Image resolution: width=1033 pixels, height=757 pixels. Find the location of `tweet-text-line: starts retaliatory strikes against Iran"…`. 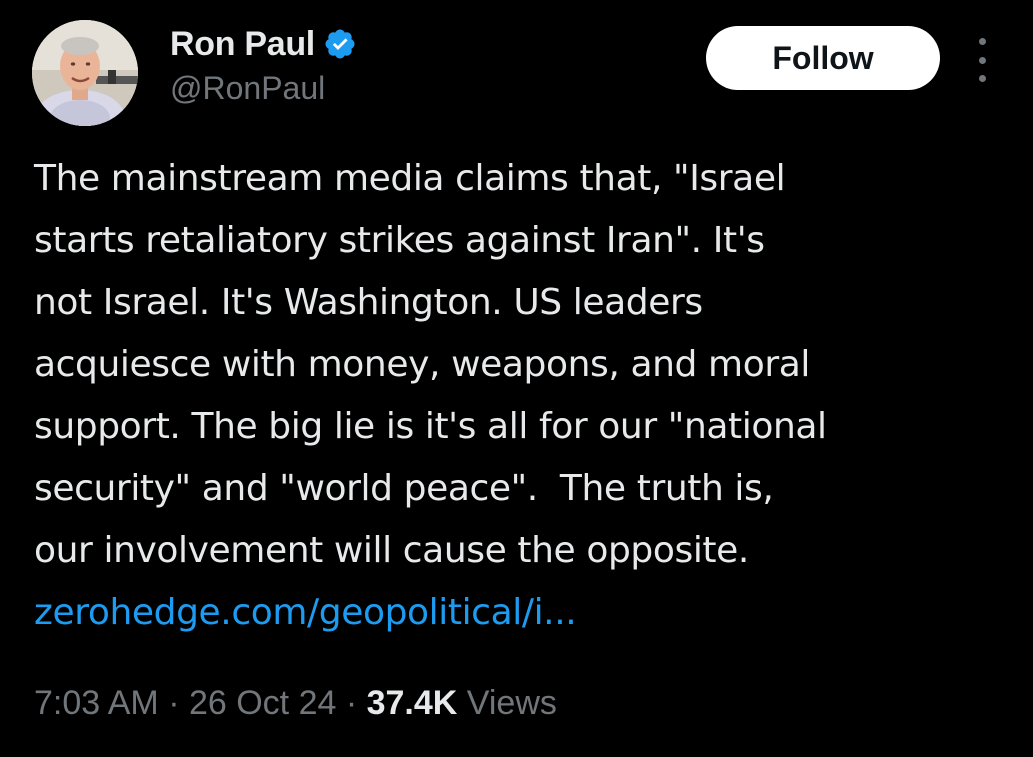

tweet-text-line: starts retaliatory strikes against Iran"… is located at coordinates (399, 240).